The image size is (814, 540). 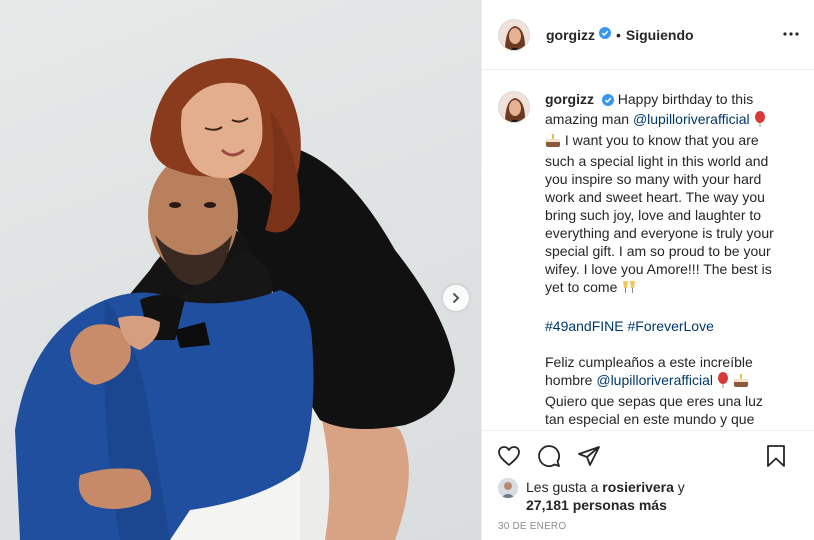 What do you see at coordinates (549, 456) in the screenshot?
I see `comment-icon` at bounding box center [549, 456].